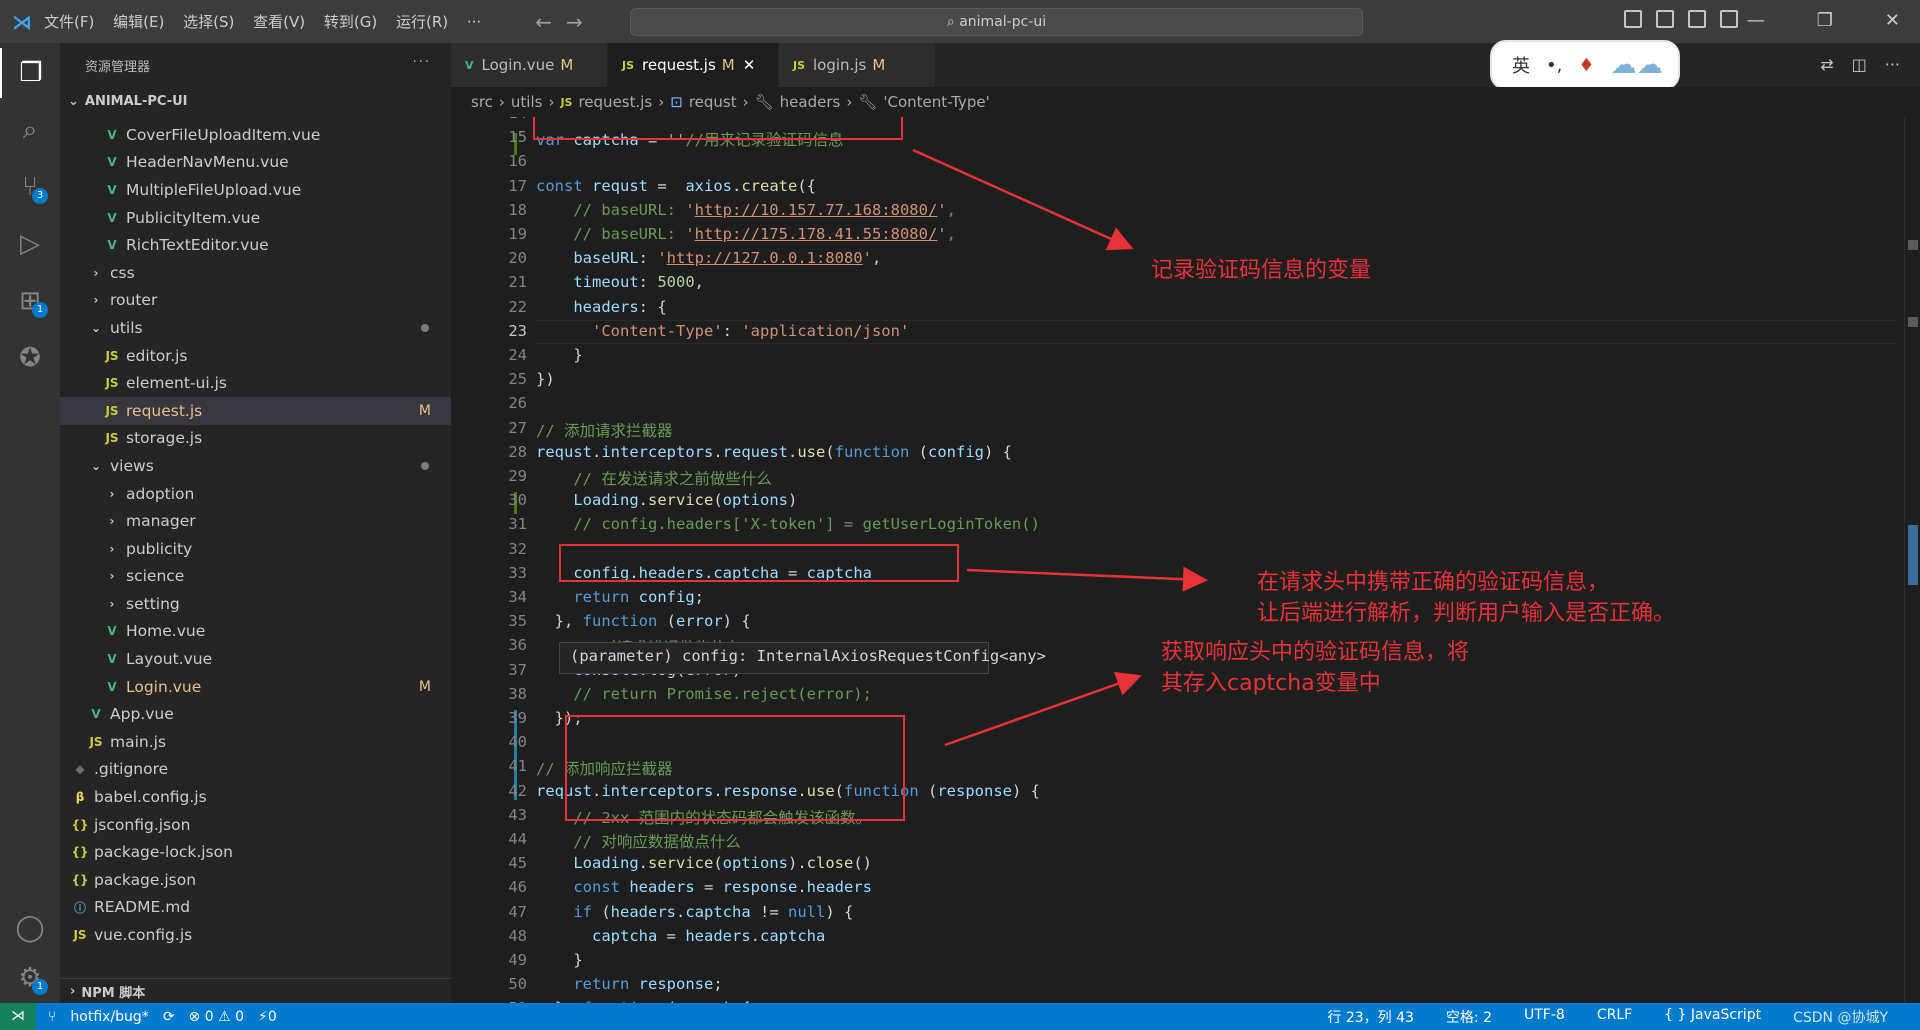  What do you see at coordinates (350, 22) in the screenshot?
I see `menu-go: 转到(G)` at bounding box center [350, 22].